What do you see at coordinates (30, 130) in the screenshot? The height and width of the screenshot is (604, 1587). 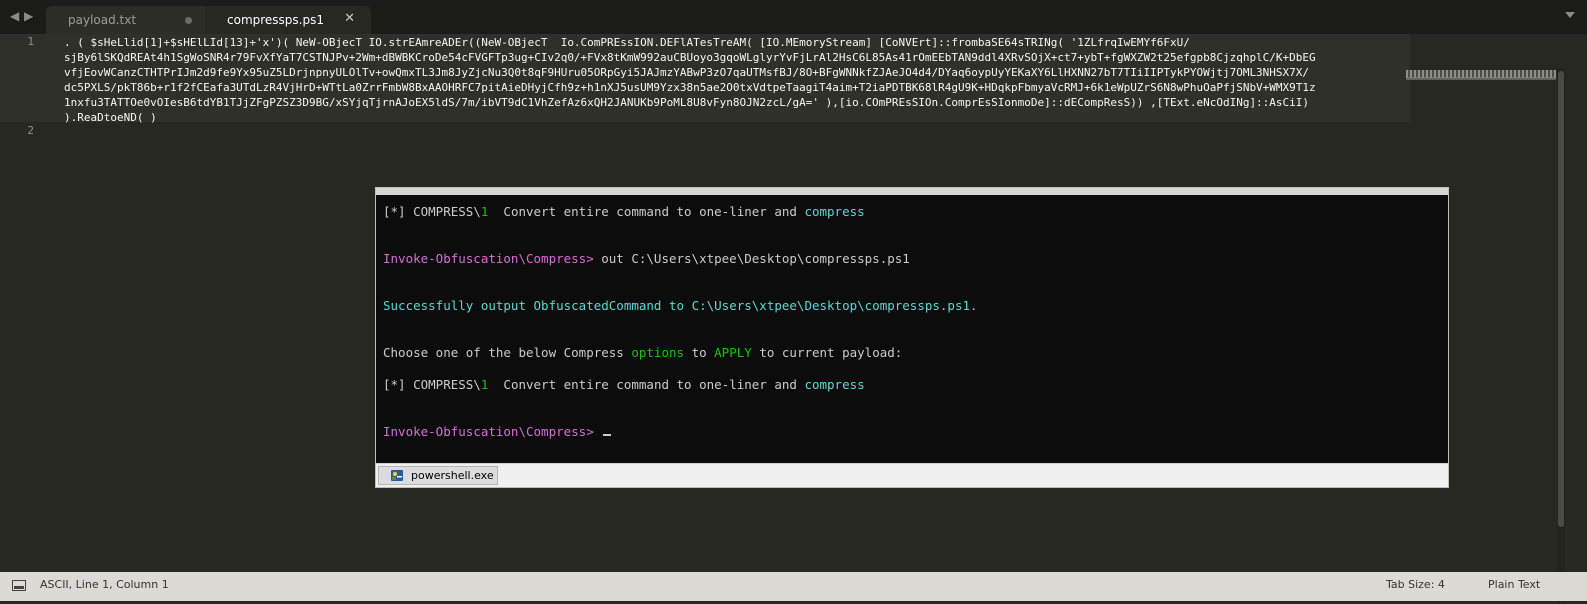 I see `line-number: 2` at bounding box center [30, 130].